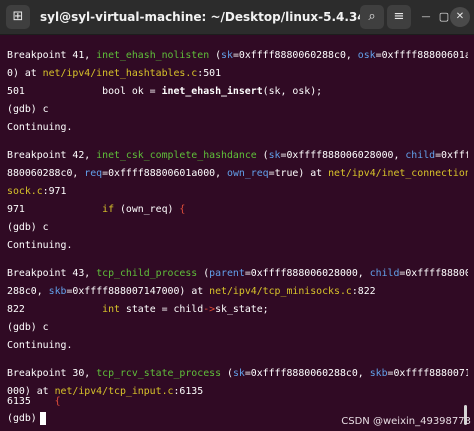 Image resolution: width=474 pixels, height=431 pixels. Describe the element at coordinates (25, 418) in the screenshot. I see `terminal-prompt: (gdb)` at that location.